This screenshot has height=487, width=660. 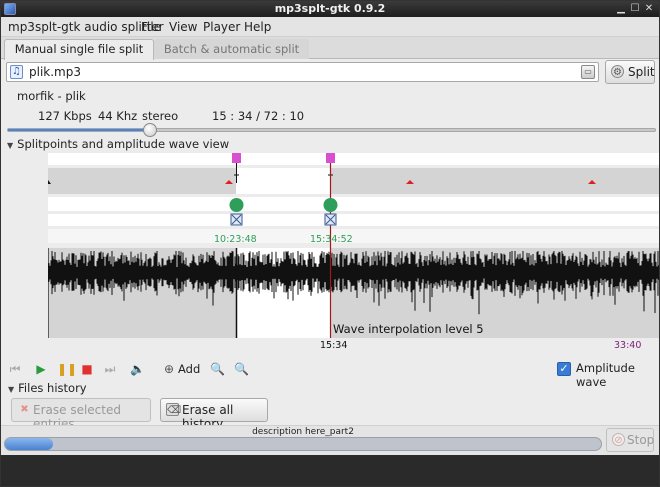 I want to click on files-history-expander: ▼ Files history, so click(x=47, y=388).